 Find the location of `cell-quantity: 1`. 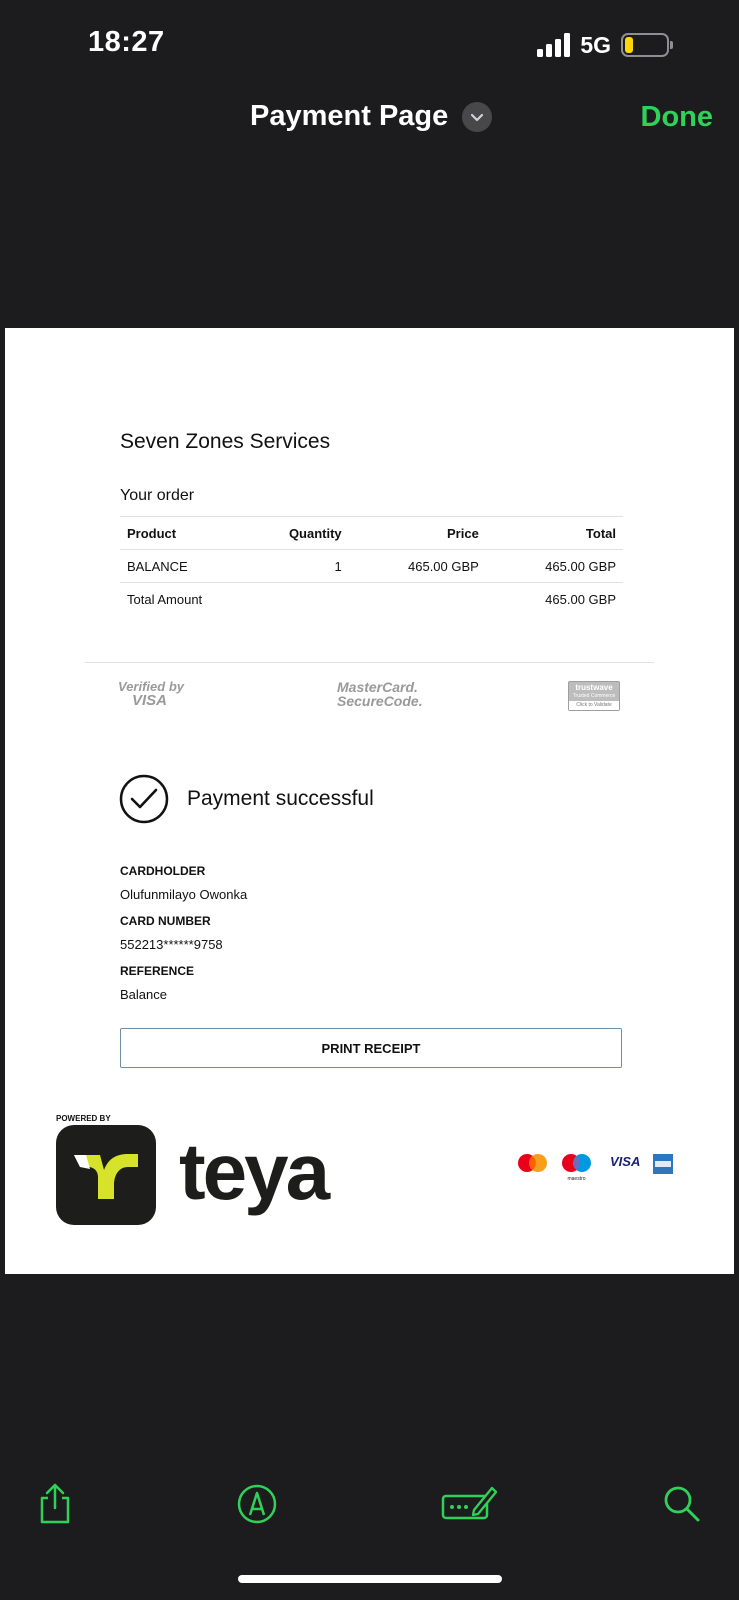

cell-quantity: 1 is located at coordinates (294, 566).